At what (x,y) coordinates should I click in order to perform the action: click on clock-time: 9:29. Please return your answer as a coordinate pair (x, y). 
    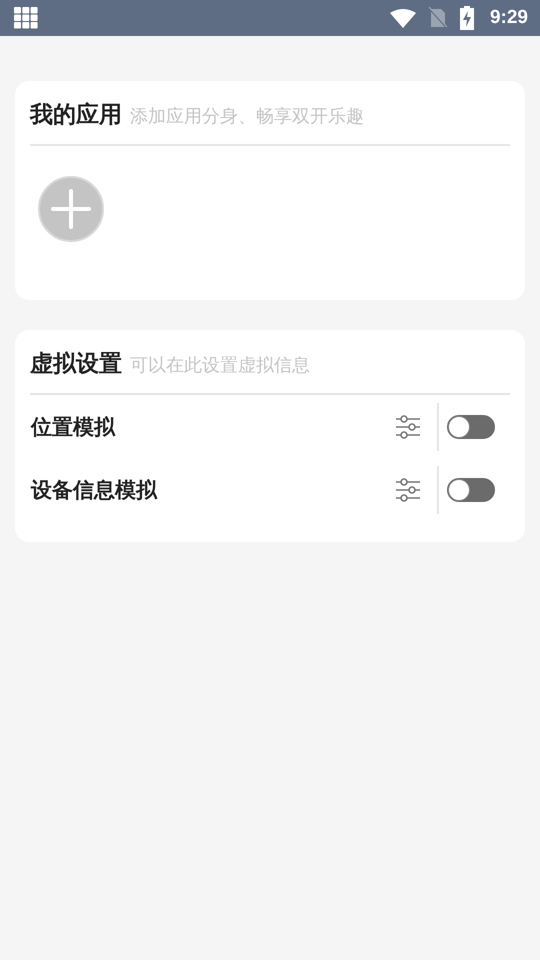
    Looking at the image, I should click on (509, 18).